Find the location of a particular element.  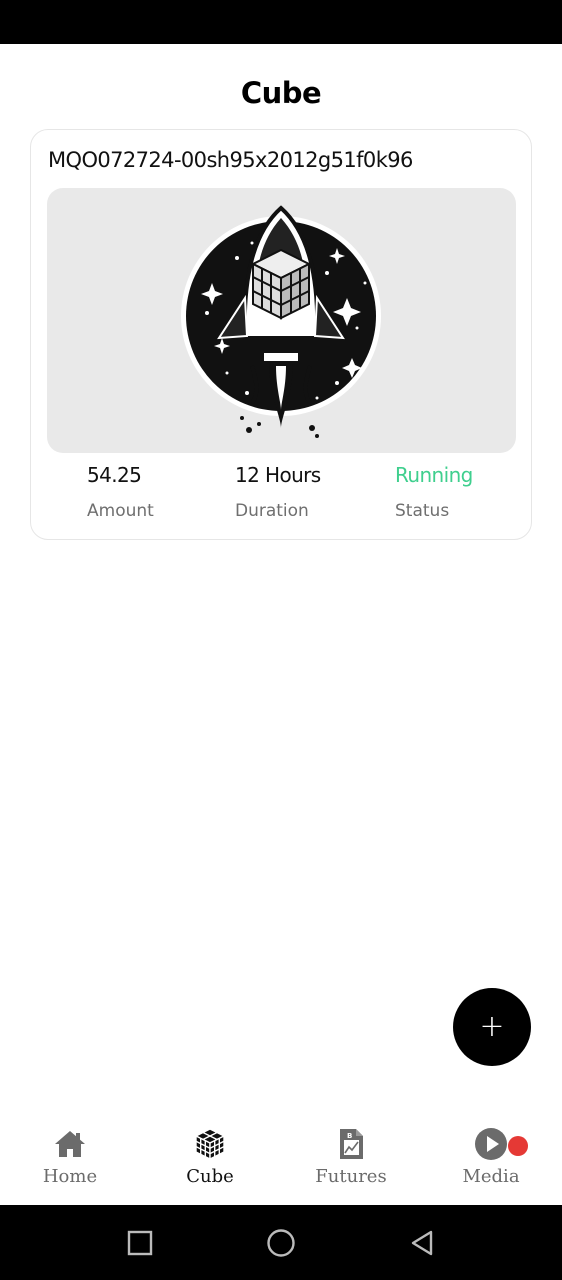

duration-value: 12 Hours is located at coordinates (278, 475).